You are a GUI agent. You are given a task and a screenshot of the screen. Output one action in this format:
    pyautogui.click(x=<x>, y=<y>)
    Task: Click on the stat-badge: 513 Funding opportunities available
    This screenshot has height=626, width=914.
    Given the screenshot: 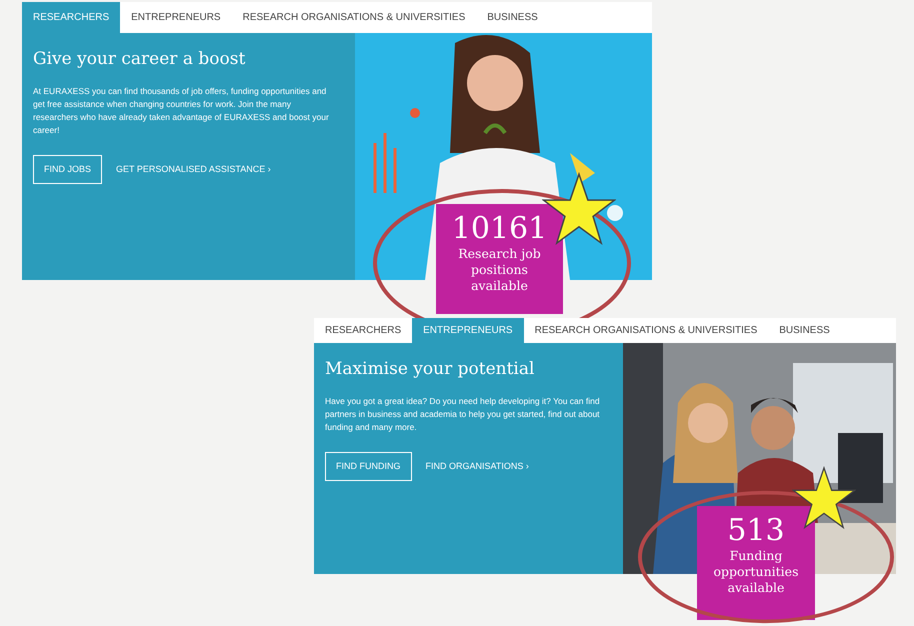 What is the action you would take?
    pyautogui.click(x=756, y=563)
    